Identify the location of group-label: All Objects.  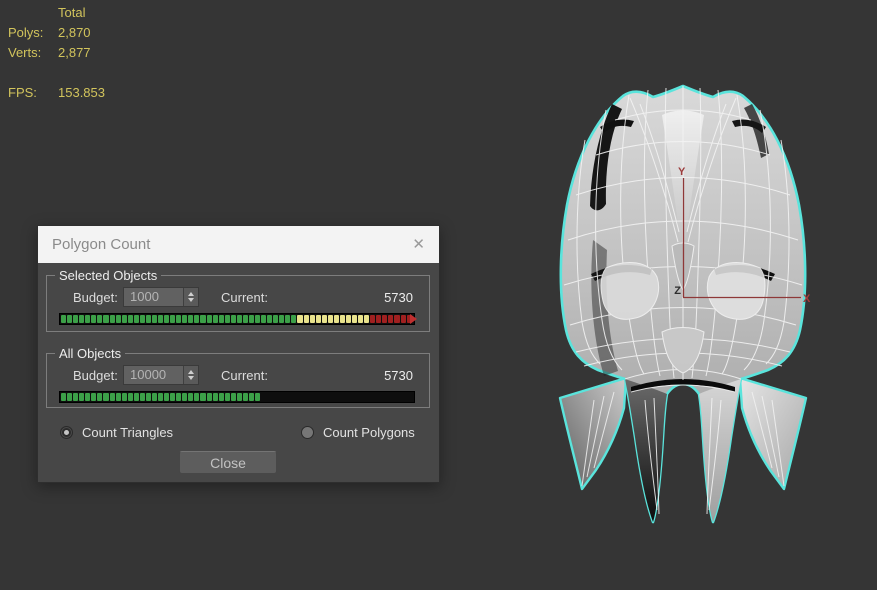
(90, 353).